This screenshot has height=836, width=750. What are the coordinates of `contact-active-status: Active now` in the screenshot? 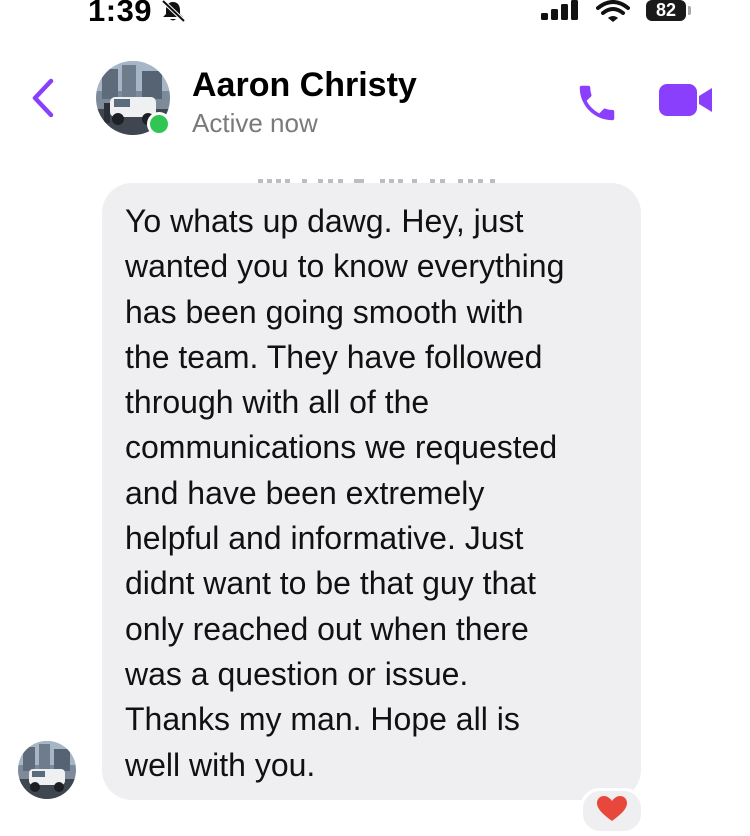 It's located at (255, 123).